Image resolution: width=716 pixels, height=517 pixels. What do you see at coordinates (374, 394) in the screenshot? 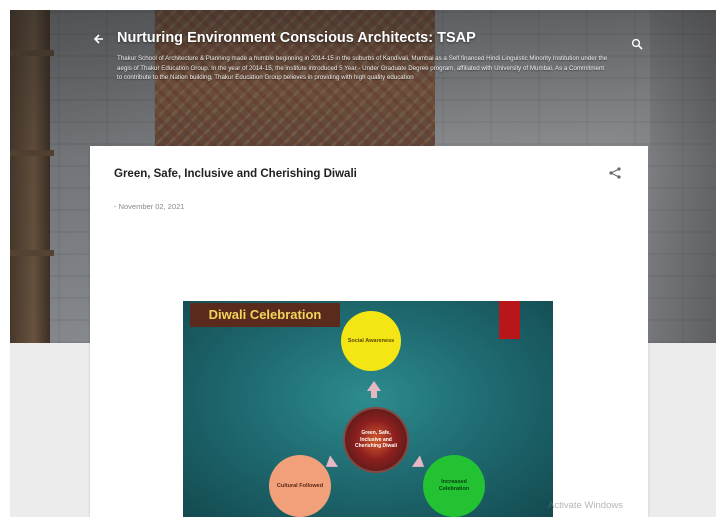
I see `arrow-up-stem` at bounding box center [374, 394].